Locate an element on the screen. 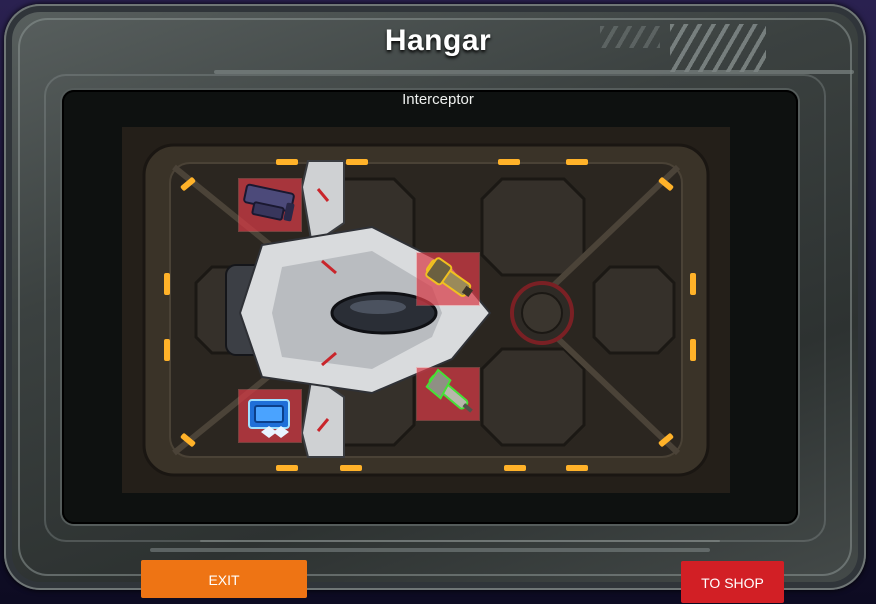  laser-gun-icon is located at coordinates (449, 390).